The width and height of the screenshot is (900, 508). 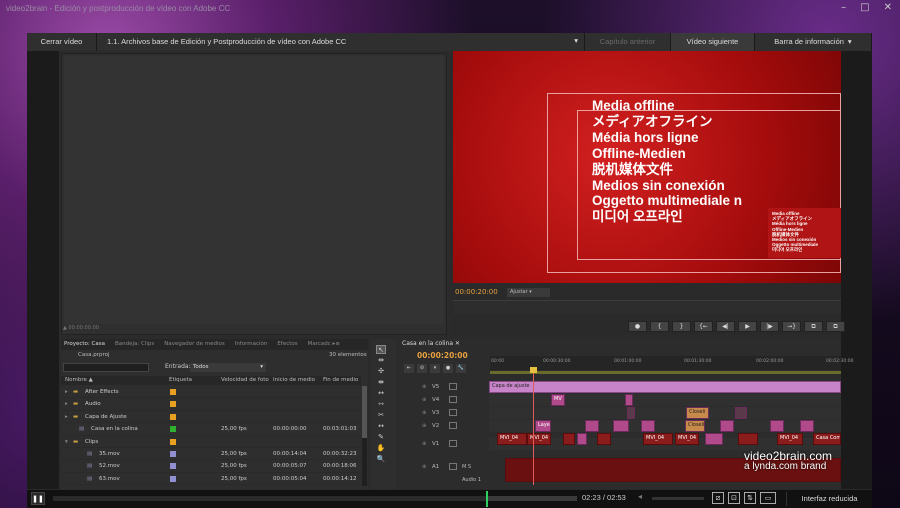 I want to click on transport-button: {←, so click(x=703, y=326).